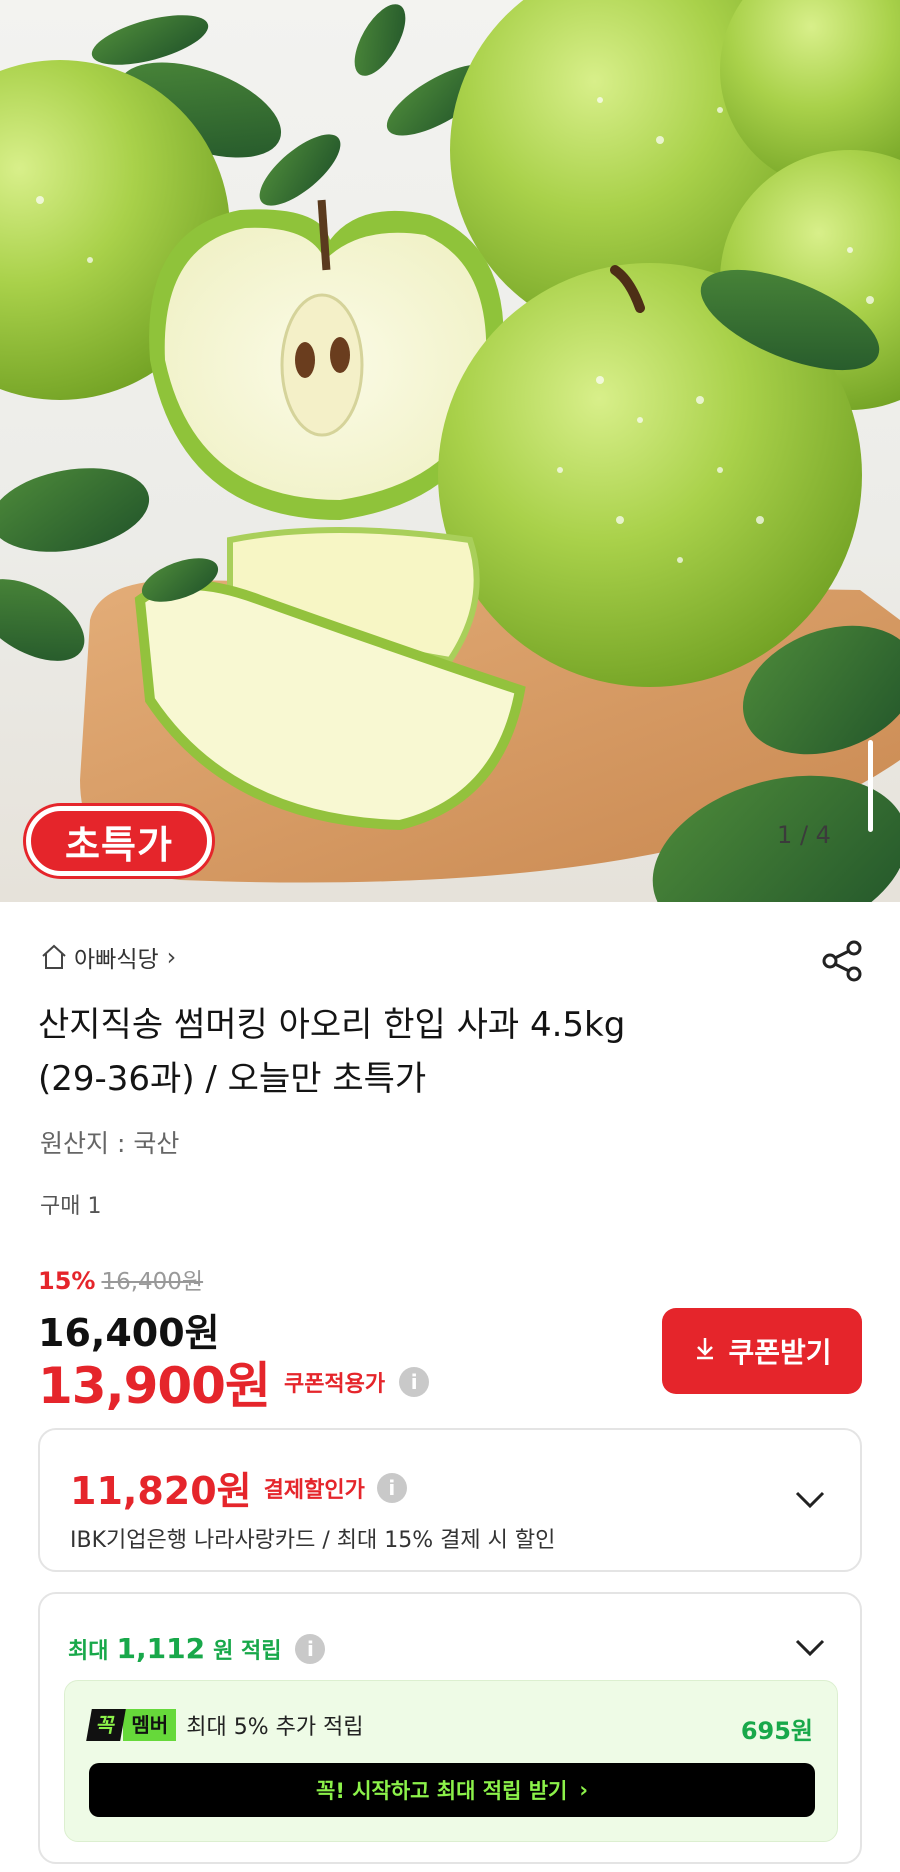 Image resolution: width=900 pixels, height=1872 pixels. What do you see at coordinates (313, 1540) in the screenshot?
I see `payment-discount-description: IBK기업은행 나라사랑카드 / 최대 15% 결제 시 할인` at bounding box center [313, 1540].